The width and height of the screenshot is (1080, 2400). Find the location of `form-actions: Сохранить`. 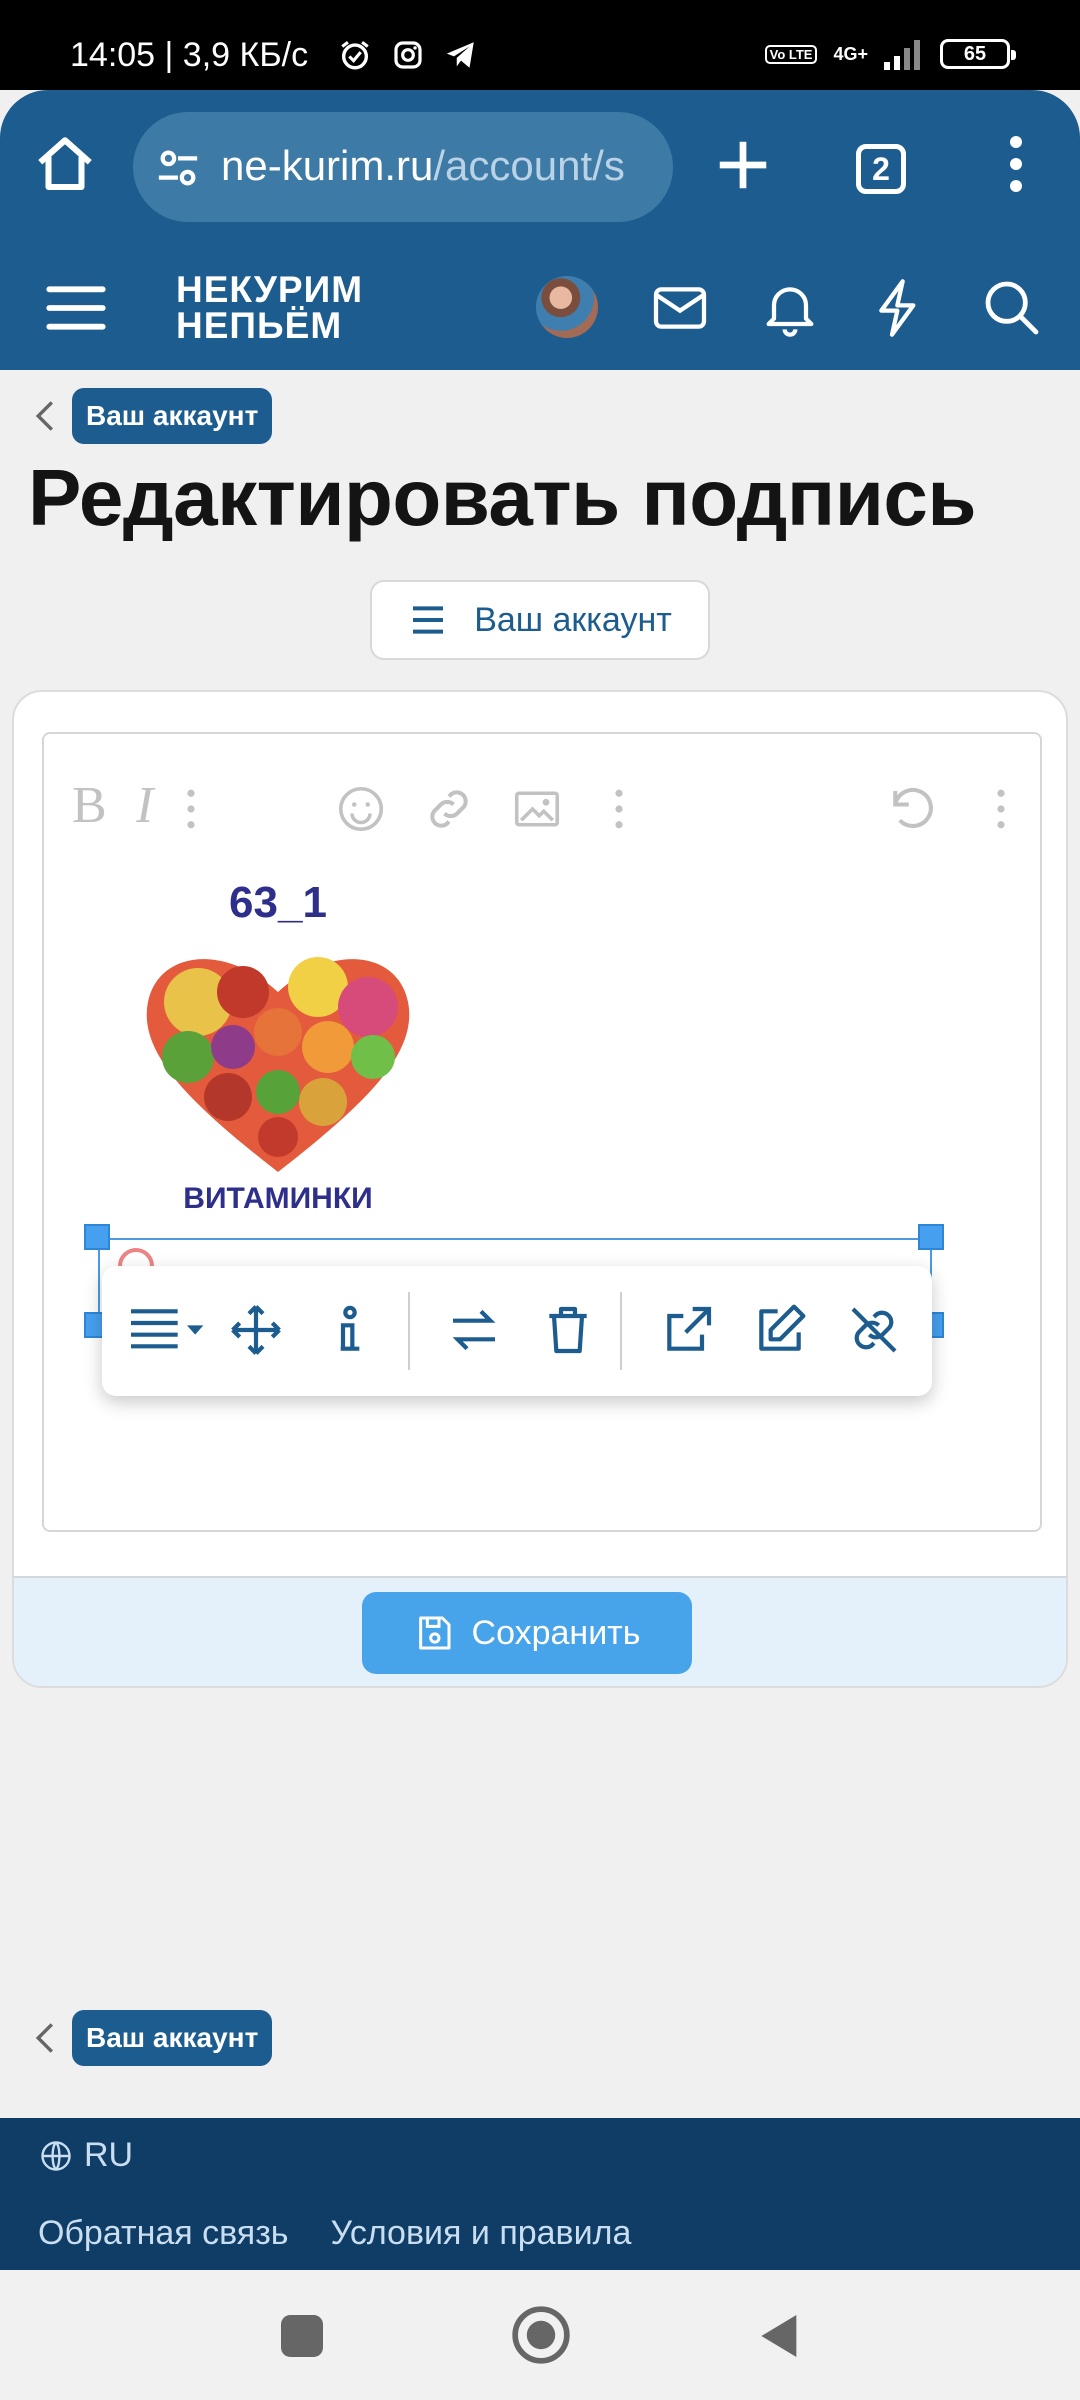

form-actions: Сохранить is located at coordinates (540, 1631).